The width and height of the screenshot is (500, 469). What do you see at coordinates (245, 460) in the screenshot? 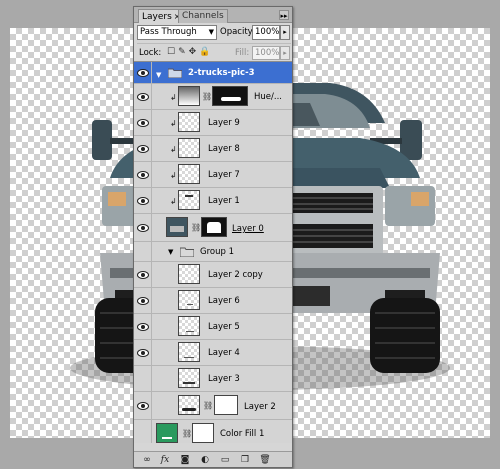
I see `new-layer-icon: ❐` at bounding box center [245, 460].